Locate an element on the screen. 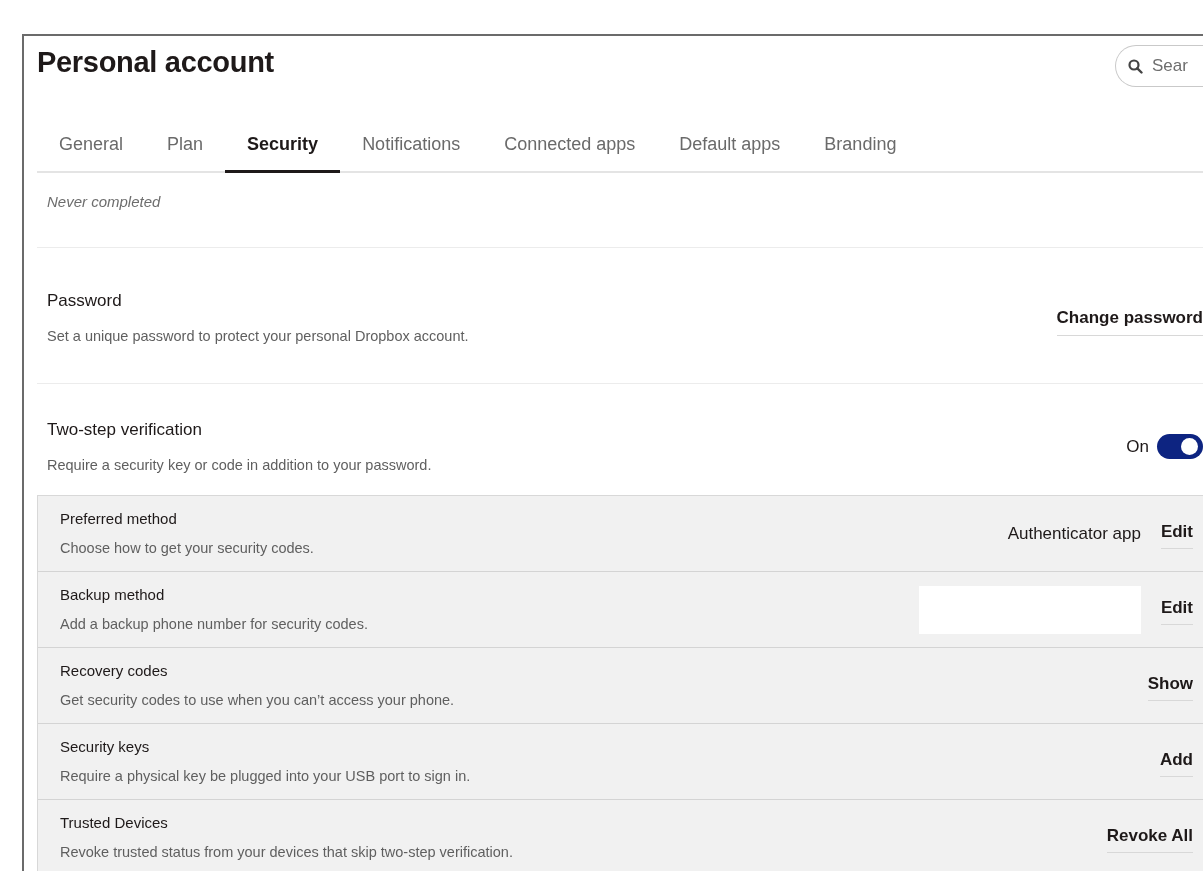  section-description: Require a security key or code in addition to your password. is located at coordinates (239, 465).